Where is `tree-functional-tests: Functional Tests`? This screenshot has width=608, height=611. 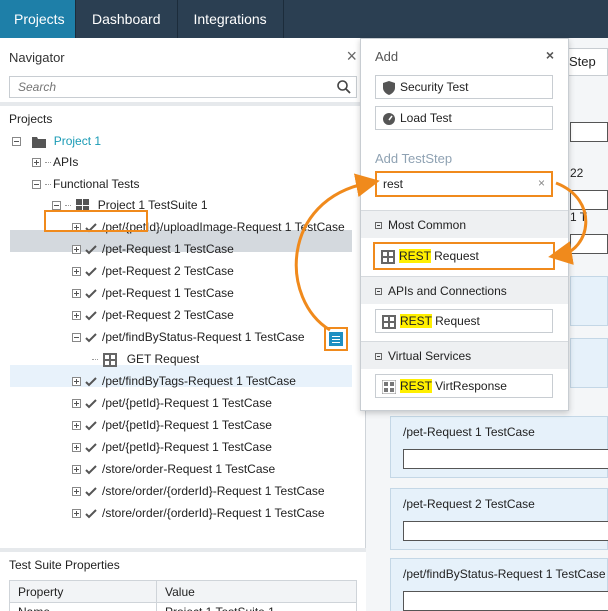 tree-functional-tests: Functional Tests is located at coordinates (86, 184).